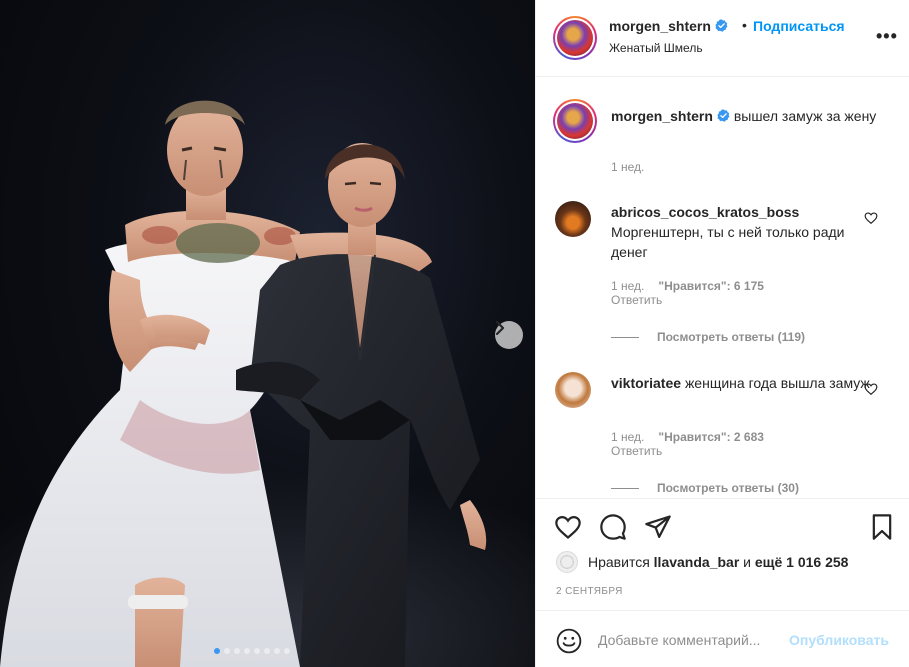 This screenshot has height=667, width=909. What do you see at coordinates (619, 562) in the screenshot?
I see `likes-prefix: Нравится` at bounding box center [619, 562].